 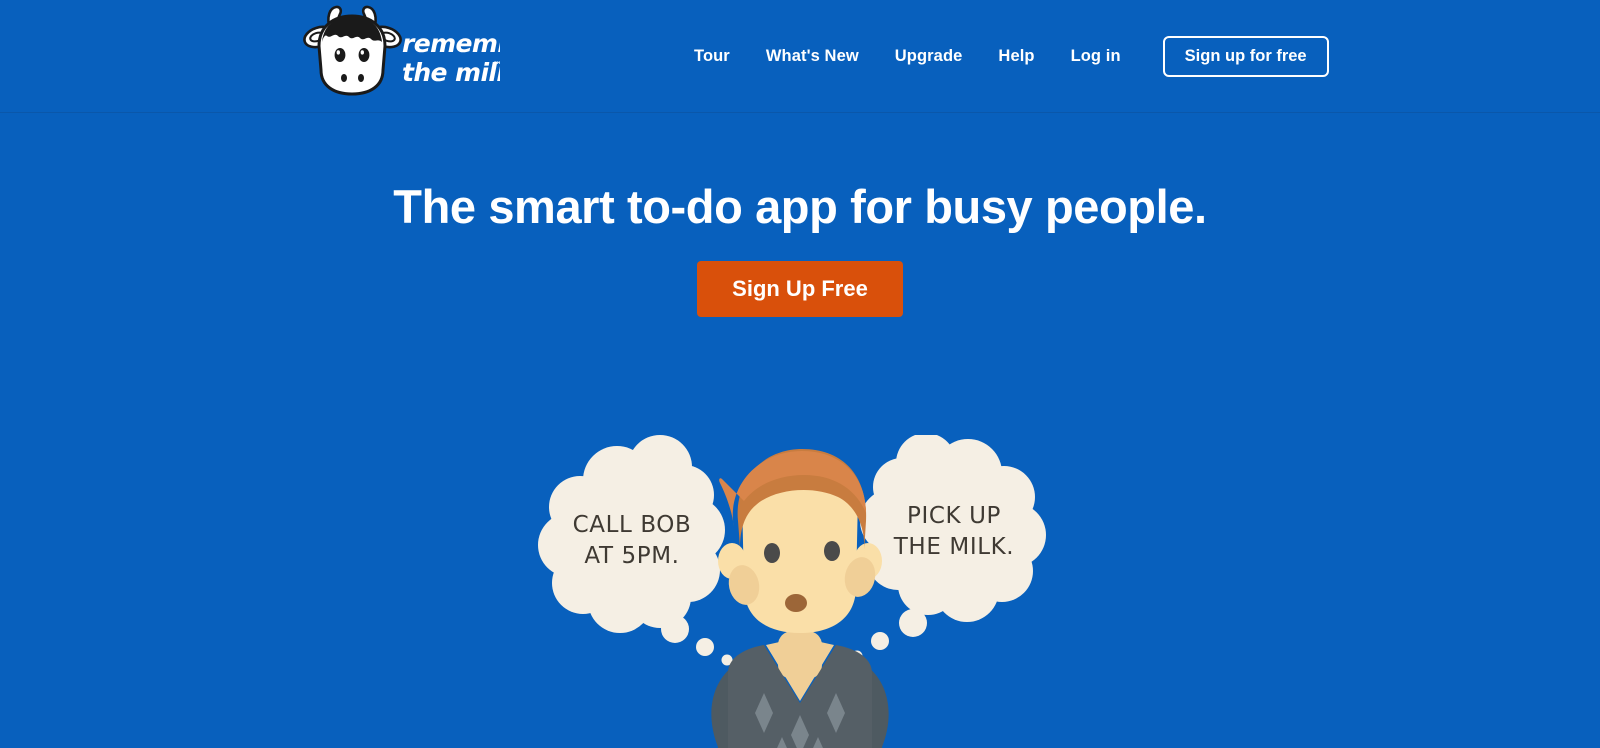 What do you see at coordinates (800, 206) in the screenshot?
I see `page-title: The smart to-do app for busy people.` at bounding box center [800, 206].